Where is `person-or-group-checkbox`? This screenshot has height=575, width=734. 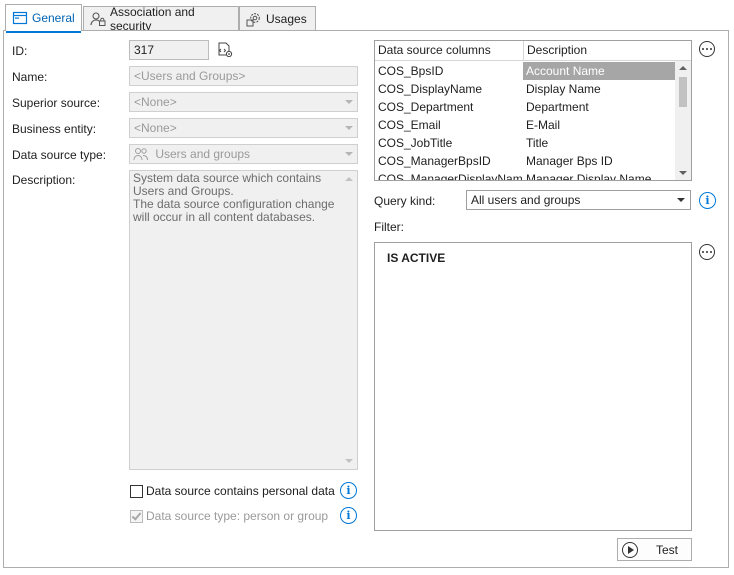
person-or-group-checkbox is located at coordinates (136, 516).